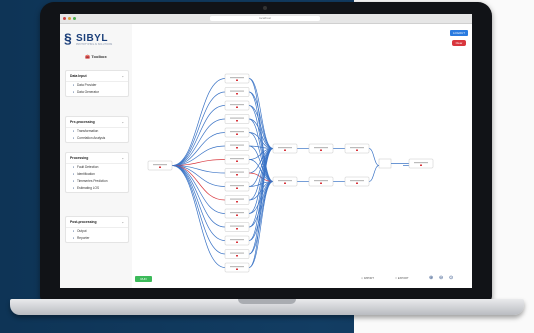  I want to click on sidebar-item: ▪ Timeseries Prediction, so click(97, 181).